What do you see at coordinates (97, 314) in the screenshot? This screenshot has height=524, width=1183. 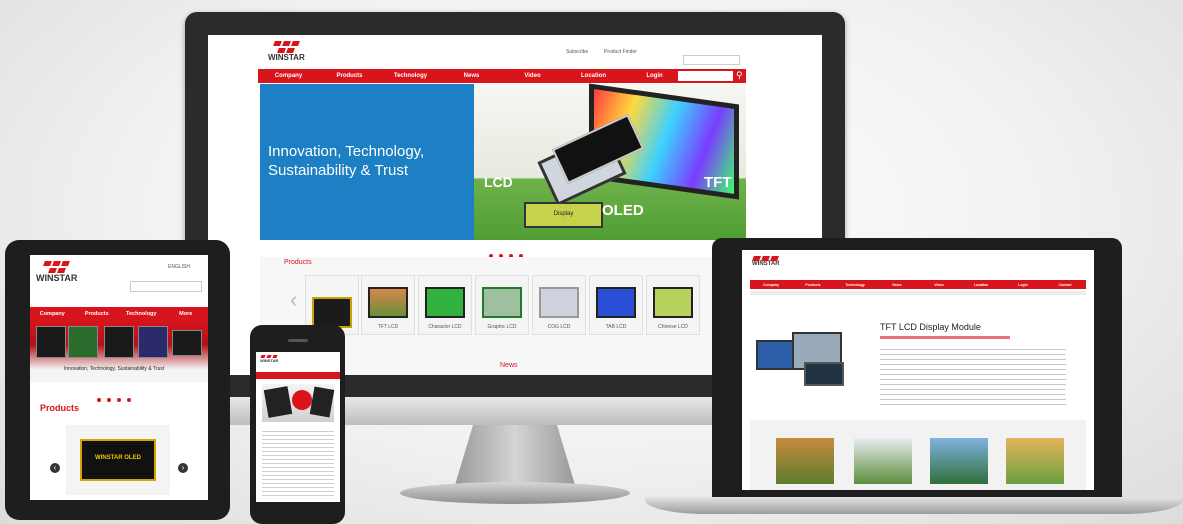 I see `tablet-nav-products: Products` at bounding box center [97, 314].